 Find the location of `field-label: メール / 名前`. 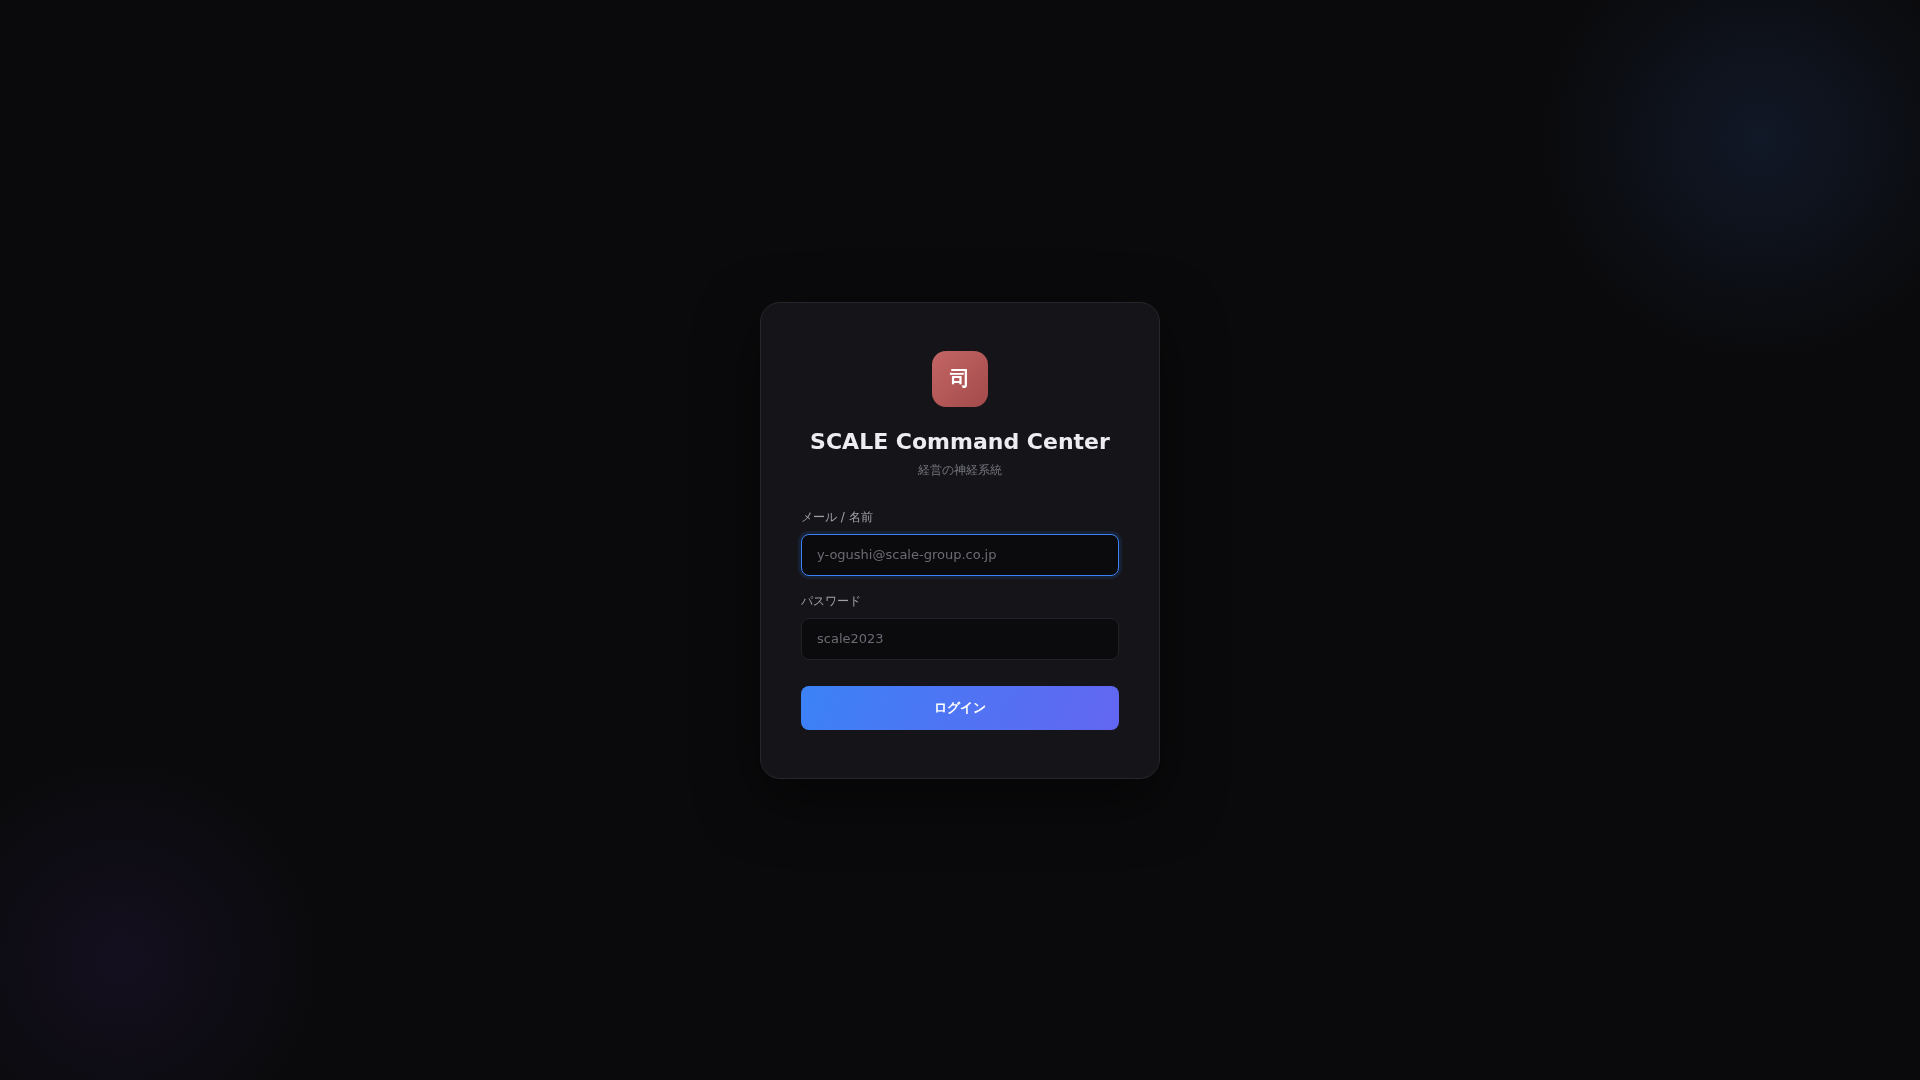

field-label: メール / 名前 is located at coordinates (837, 517).